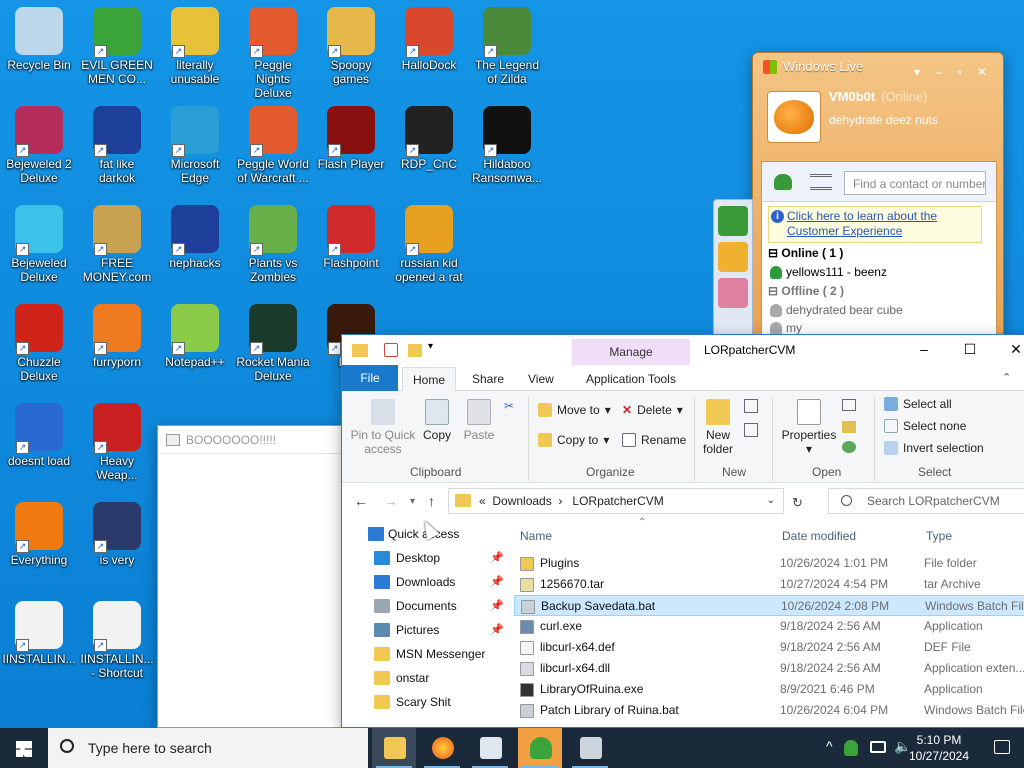 This screenshot has height=768, width=1024. Describe the element at coordinates (426, 558) in the screenshot. I see `nav-item-desktop: Desktop 📌` at that location.